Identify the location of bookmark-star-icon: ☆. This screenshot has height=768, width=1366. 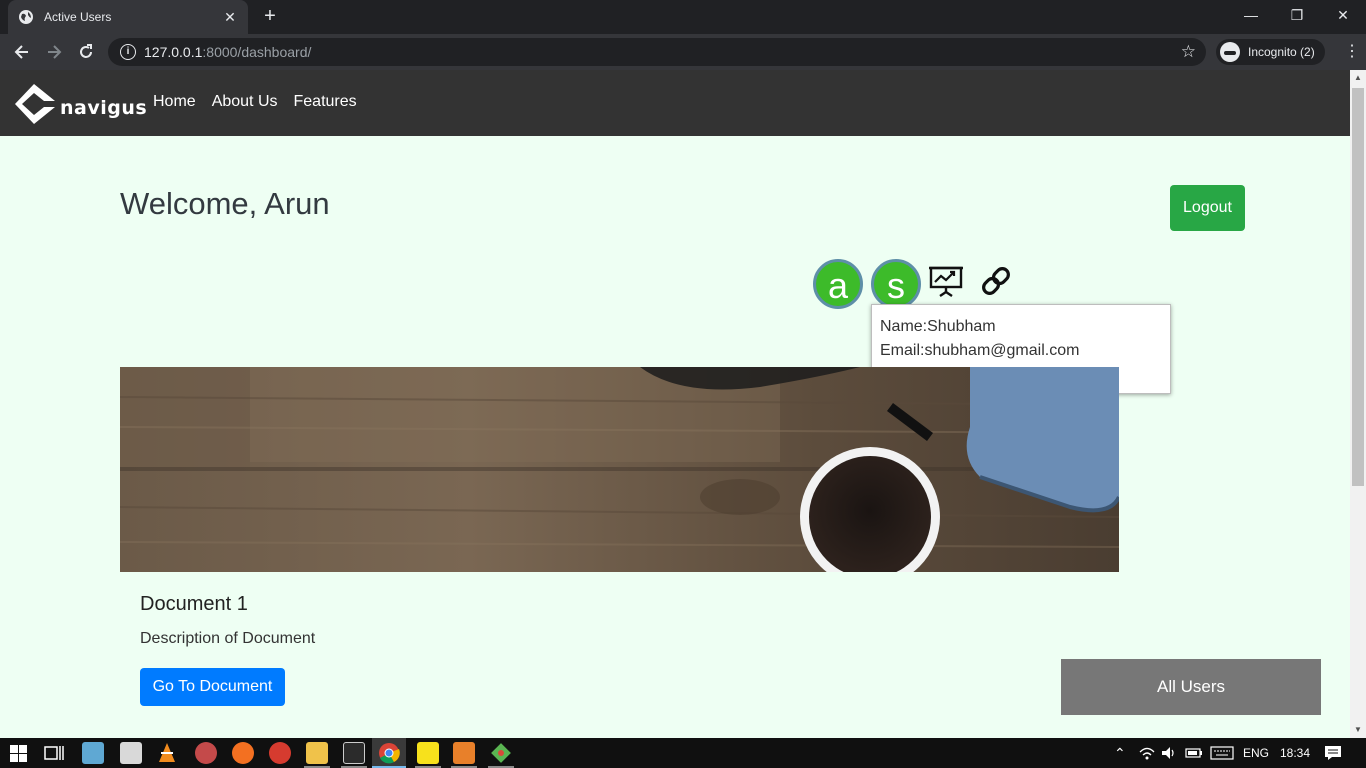
(1188, 52).